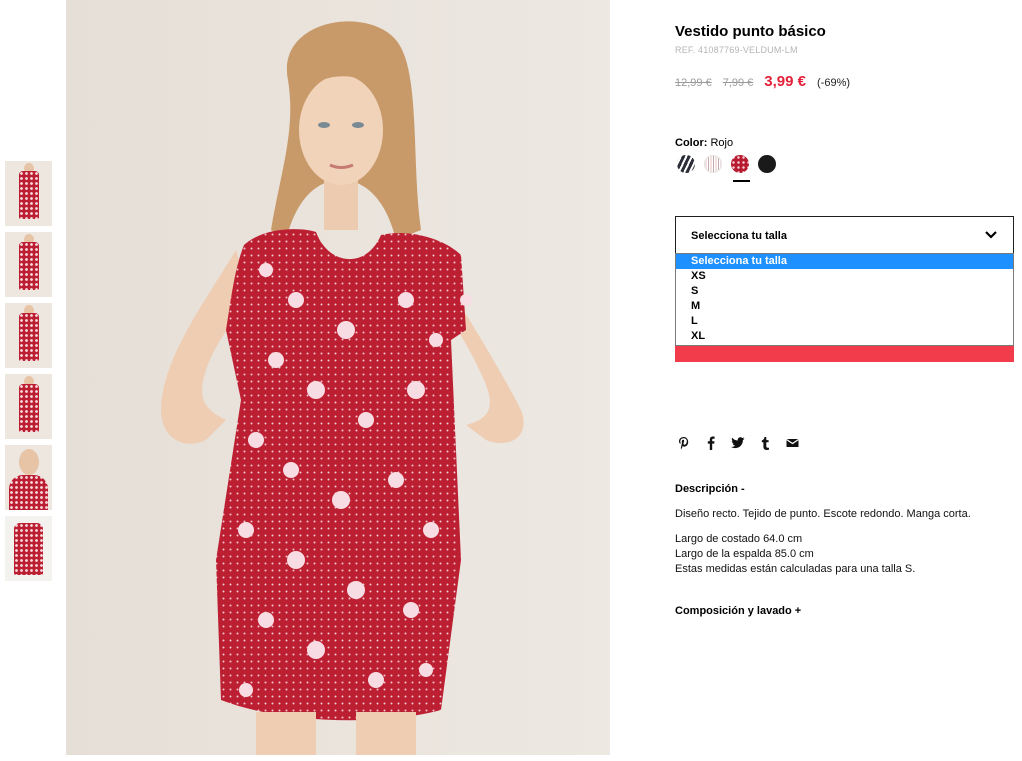  What do you see at coordinates (693, 83) in the screenshot?
I see `original-price: 12,99 €` at bounding box center [693, 83].